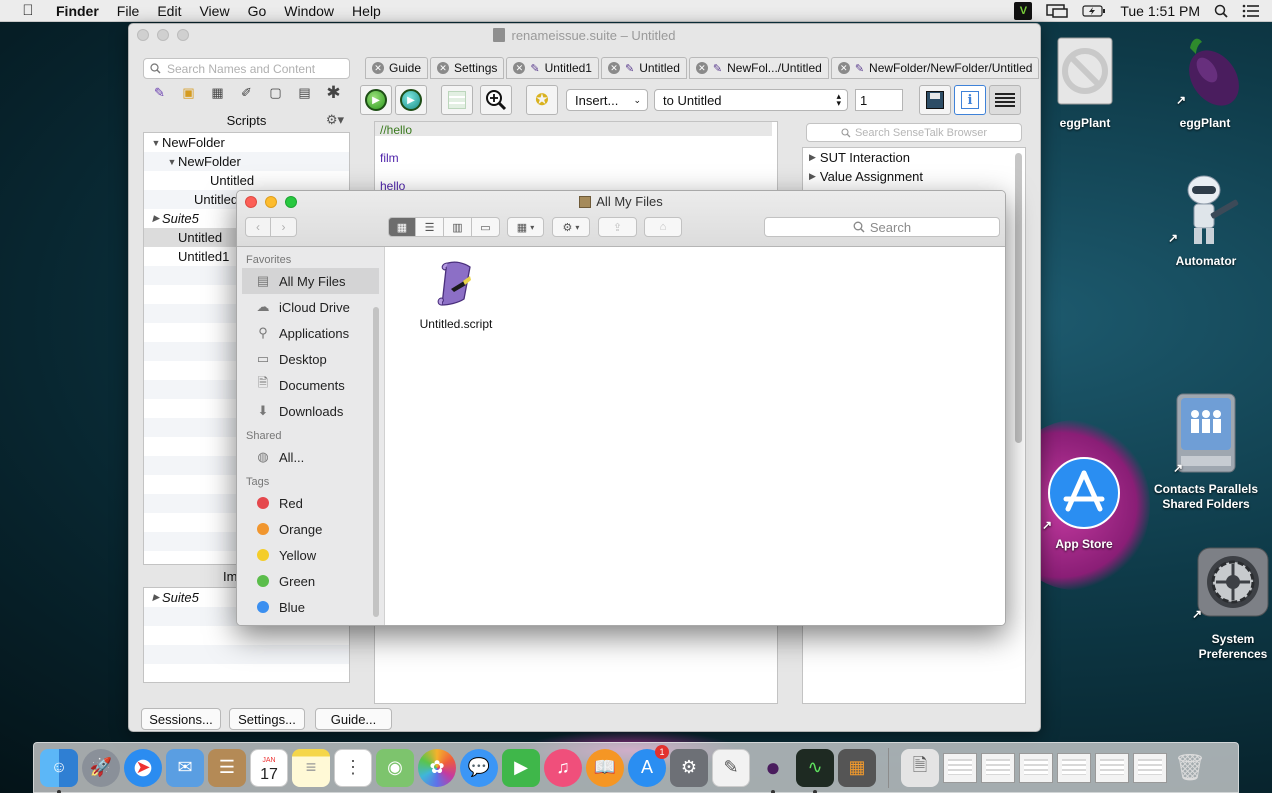  What do you see at coordinates (257, 11) in the screenshot?
I see `menu-go: Go` at bounding box center [257, 11].